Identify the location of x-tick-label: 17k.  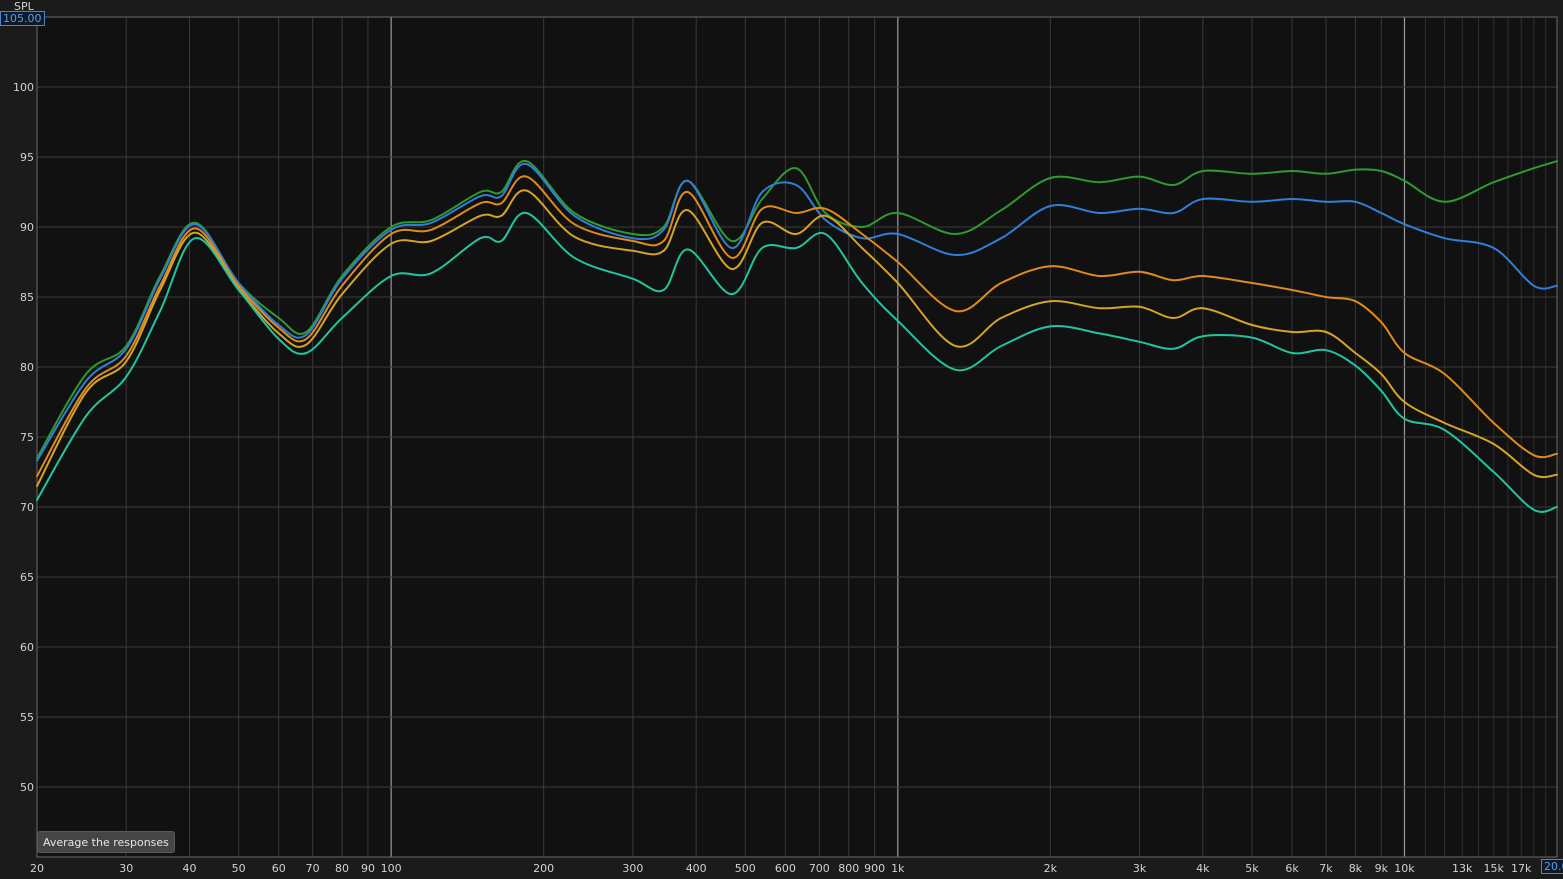
(1521, 868).